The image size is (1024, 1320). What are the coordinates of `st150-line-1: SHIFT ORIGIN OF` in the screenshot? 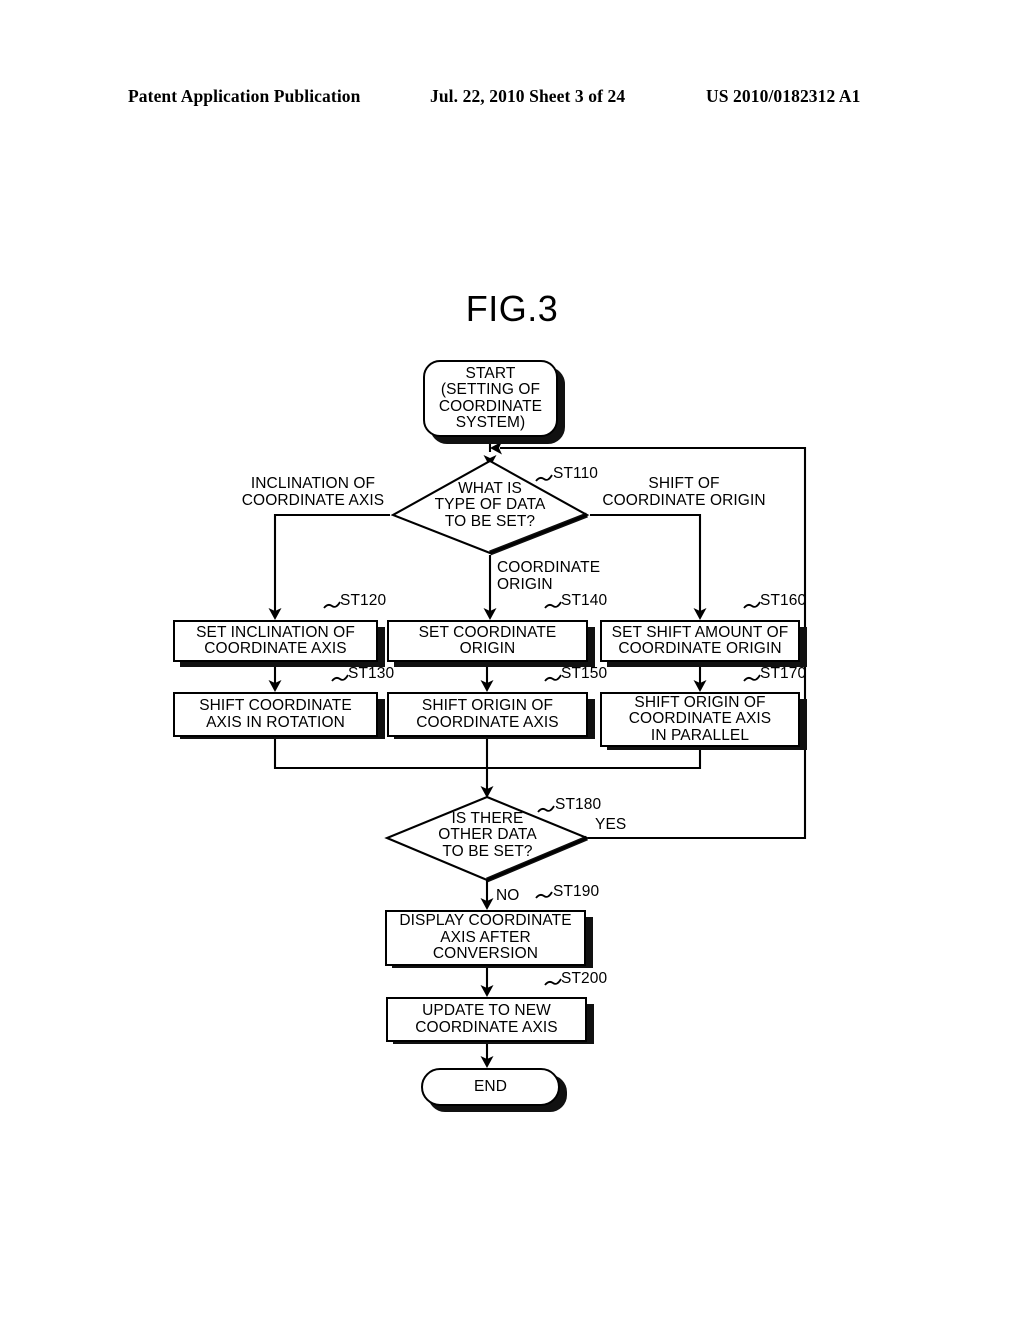 It's located at (487, 706).